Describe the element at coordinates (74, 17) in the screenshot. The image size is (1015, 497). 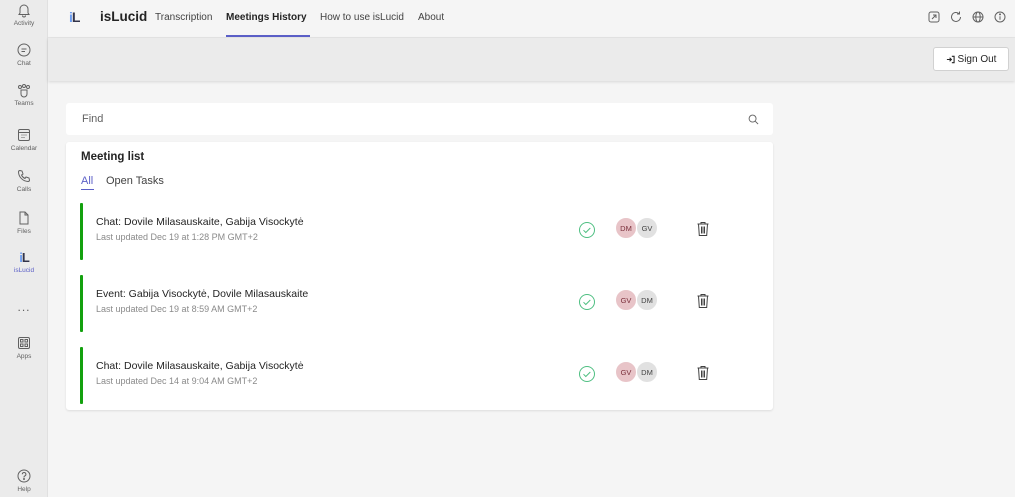
I see `app-logo-icon: iL` at that location.